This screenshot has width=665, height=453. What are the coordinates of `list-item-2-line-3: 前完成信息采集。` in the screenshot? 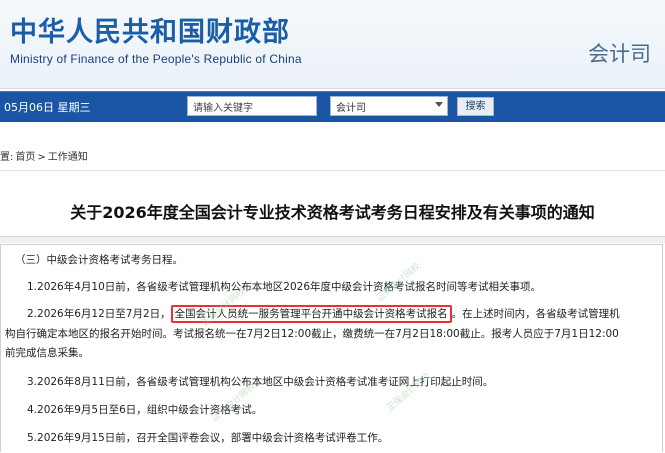 It's located at (47, 353).